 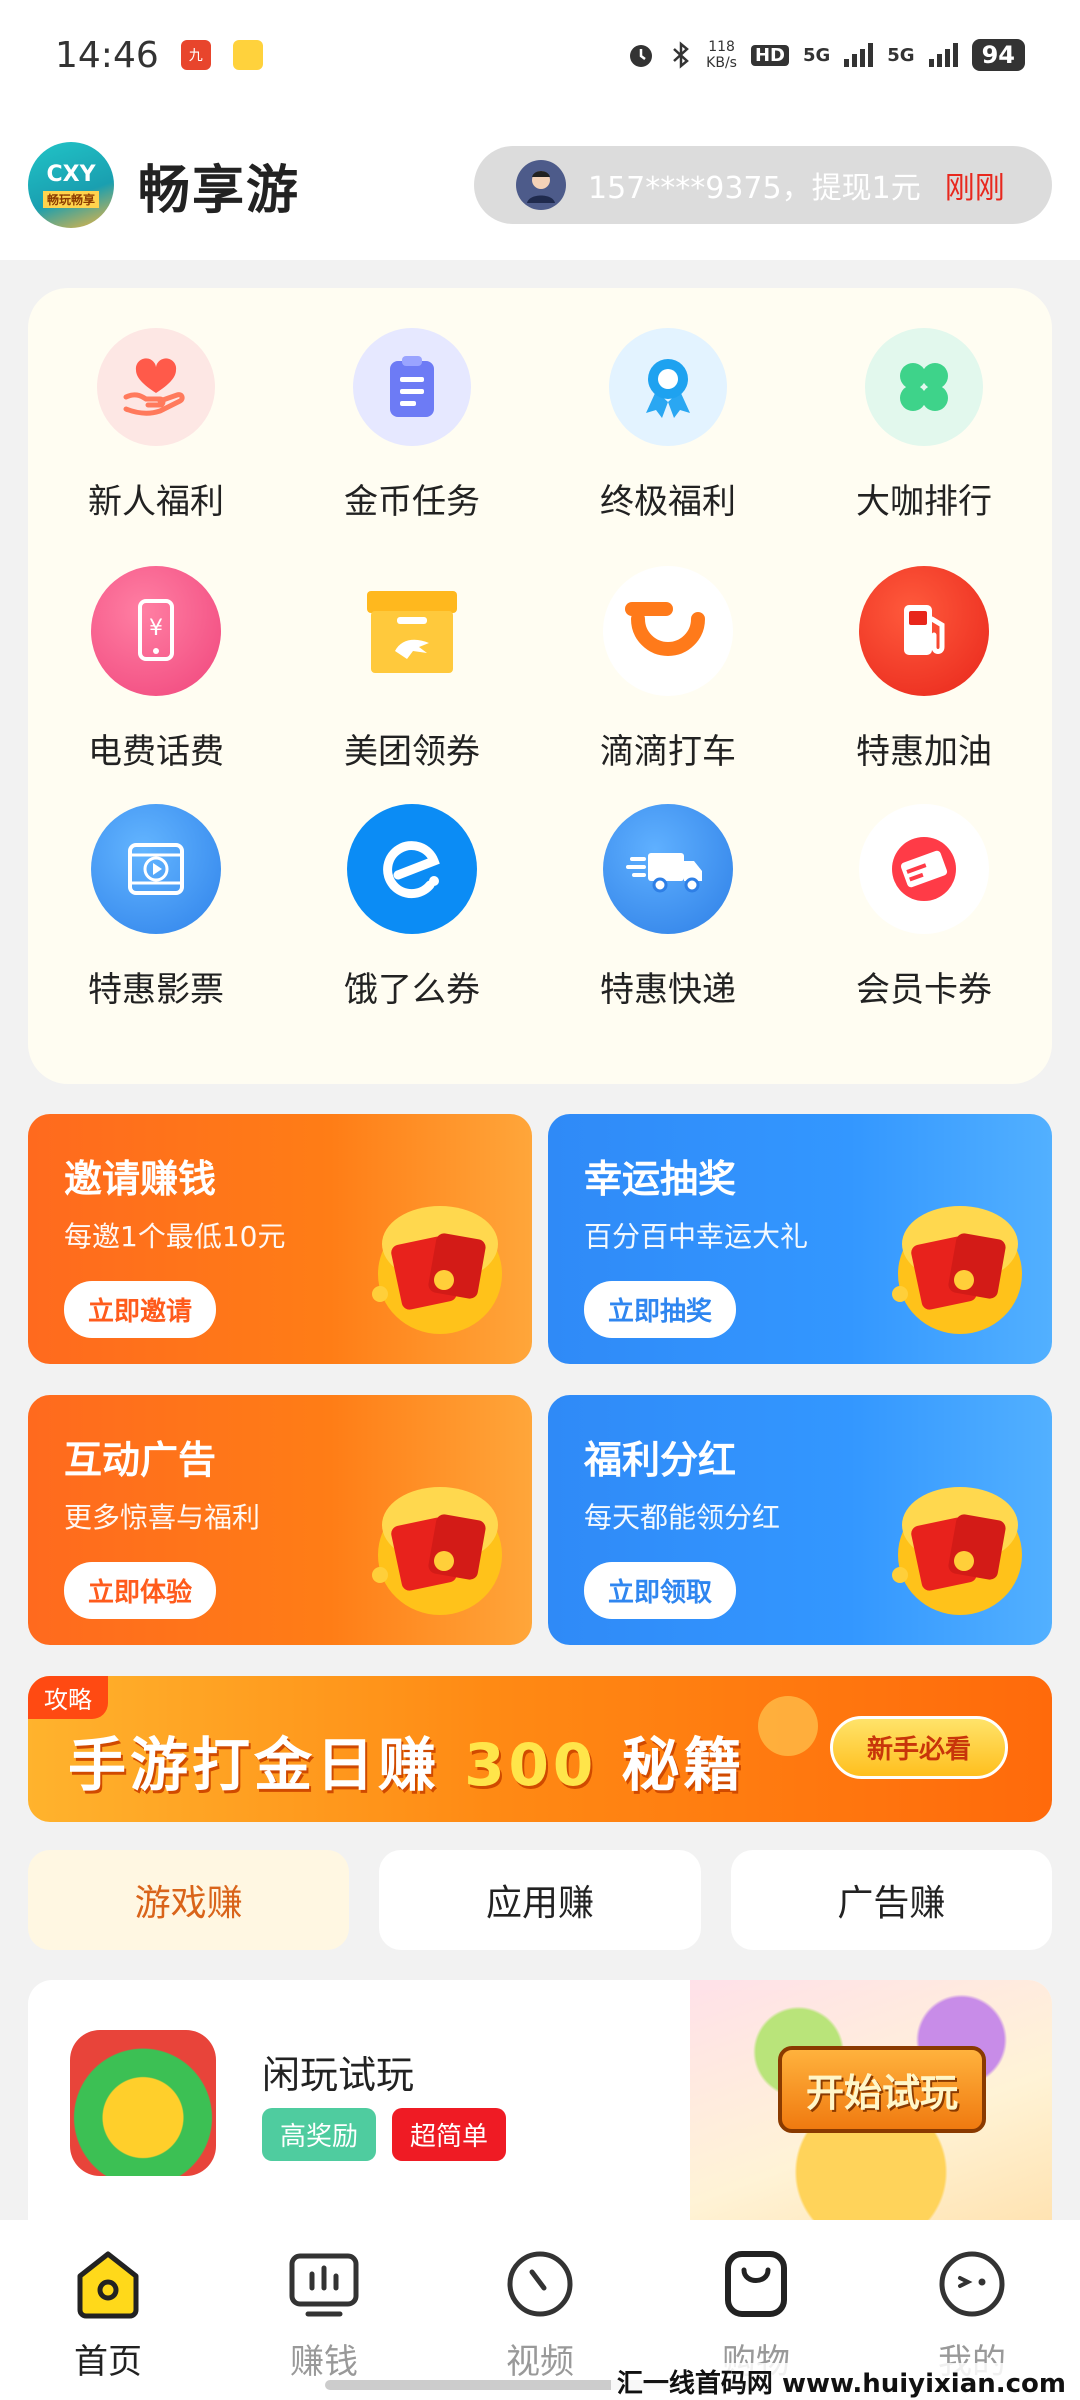 I want to click on invite-button: 立即邀请, so click(x=140, y=1309).